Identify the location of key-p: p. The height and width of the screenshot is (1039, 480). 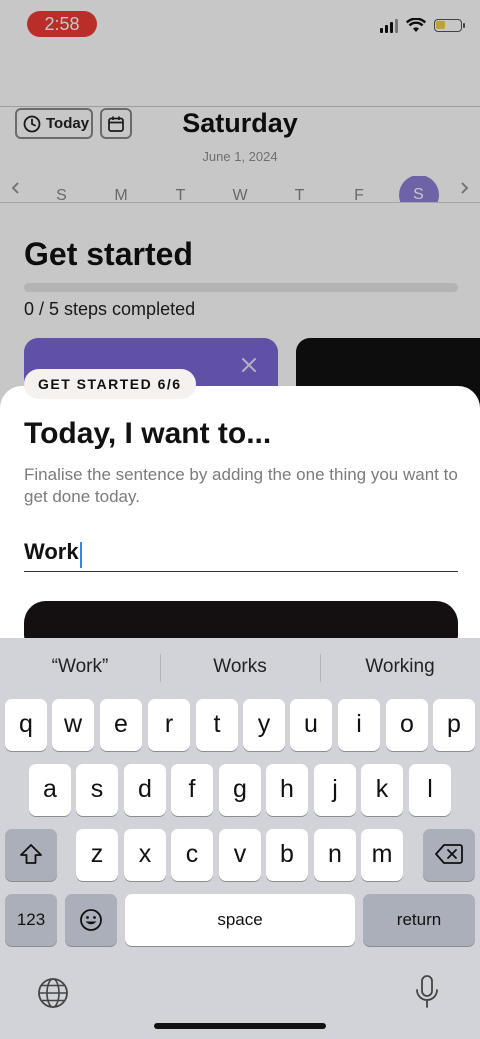
(454, 725).